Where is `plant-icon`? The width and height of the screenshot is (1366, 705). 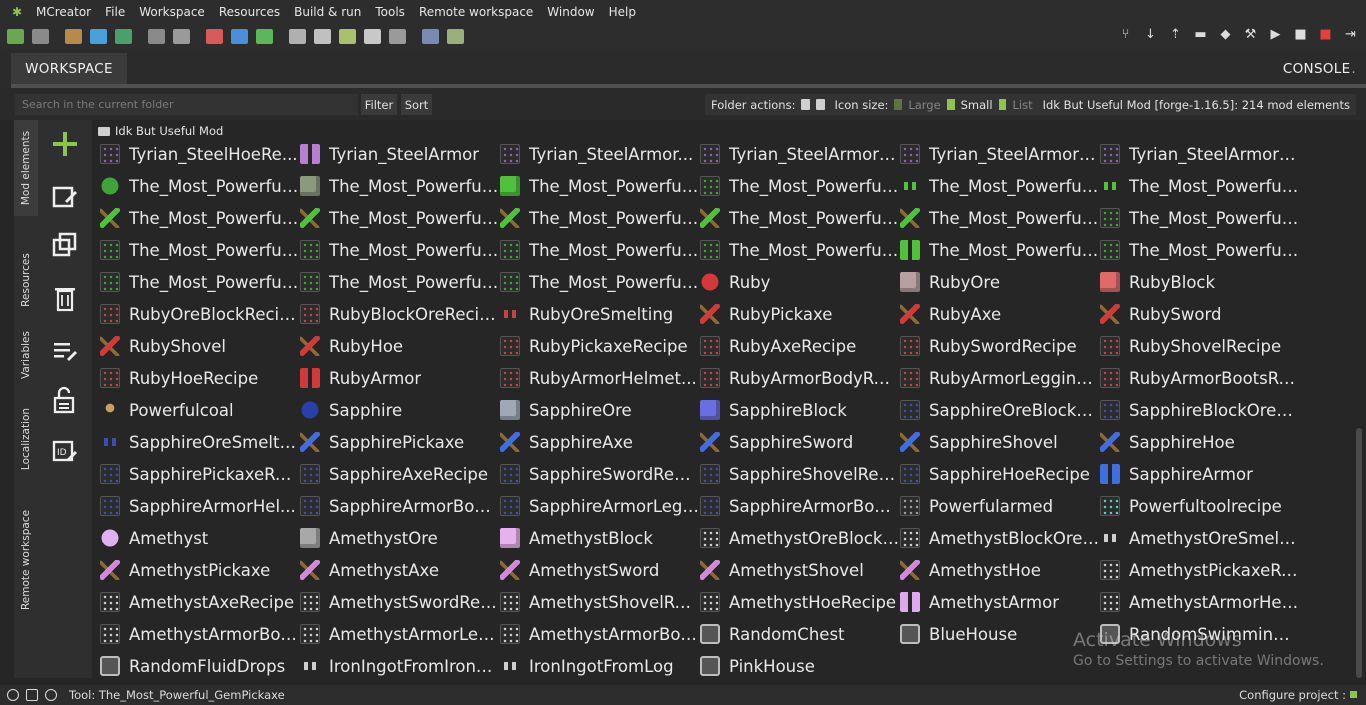
plant-icon is located at coordinates (347, 36).